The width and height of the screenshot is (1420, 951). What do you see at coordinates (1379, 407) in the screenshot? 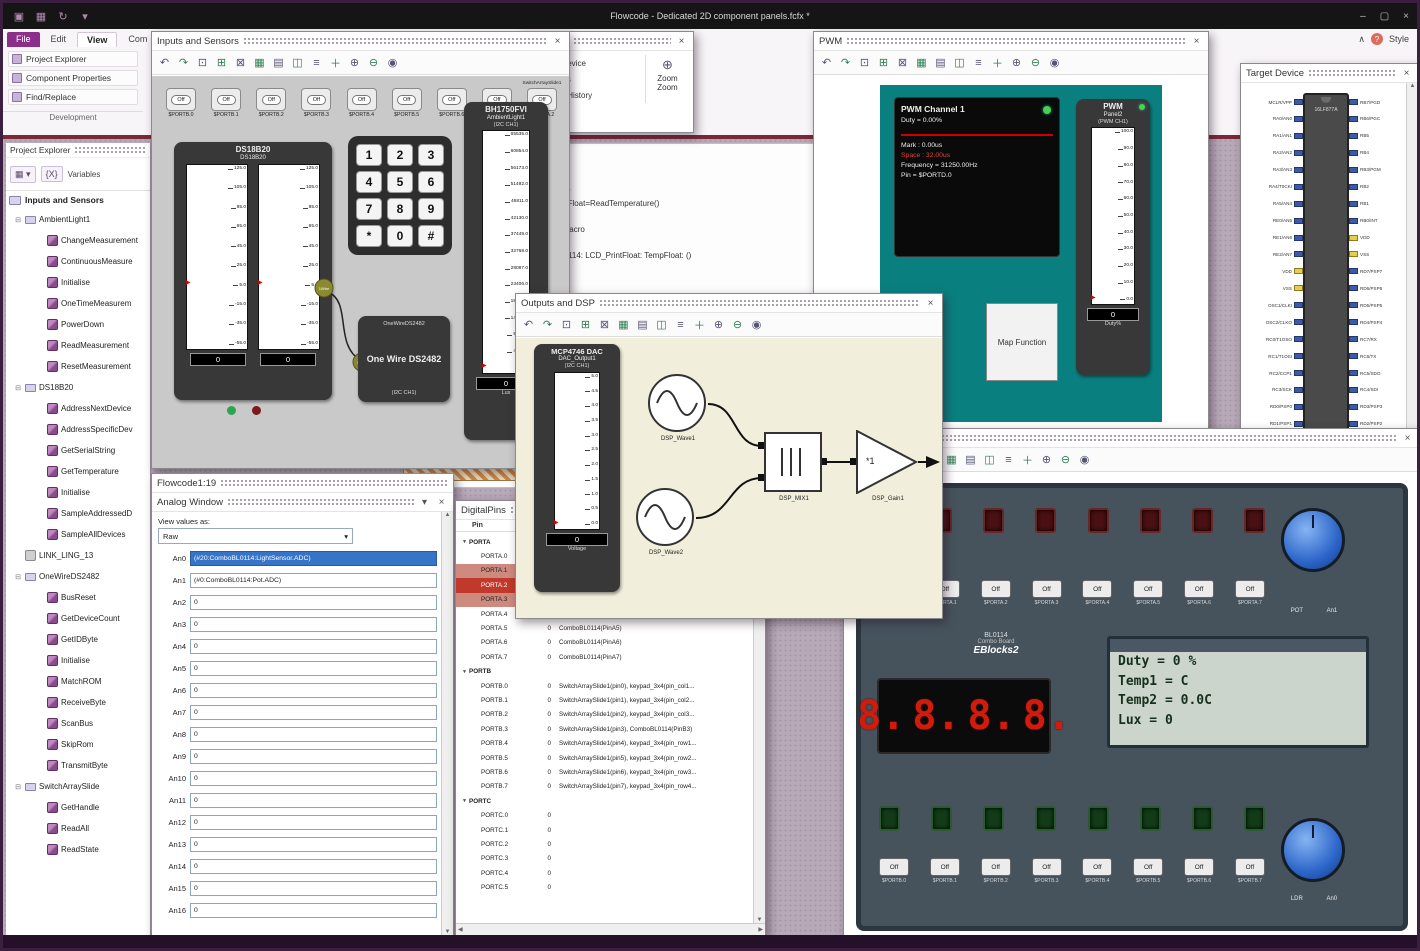
I see `chip-pin: RD3/PSP3` at bounding box center [1379, 407].